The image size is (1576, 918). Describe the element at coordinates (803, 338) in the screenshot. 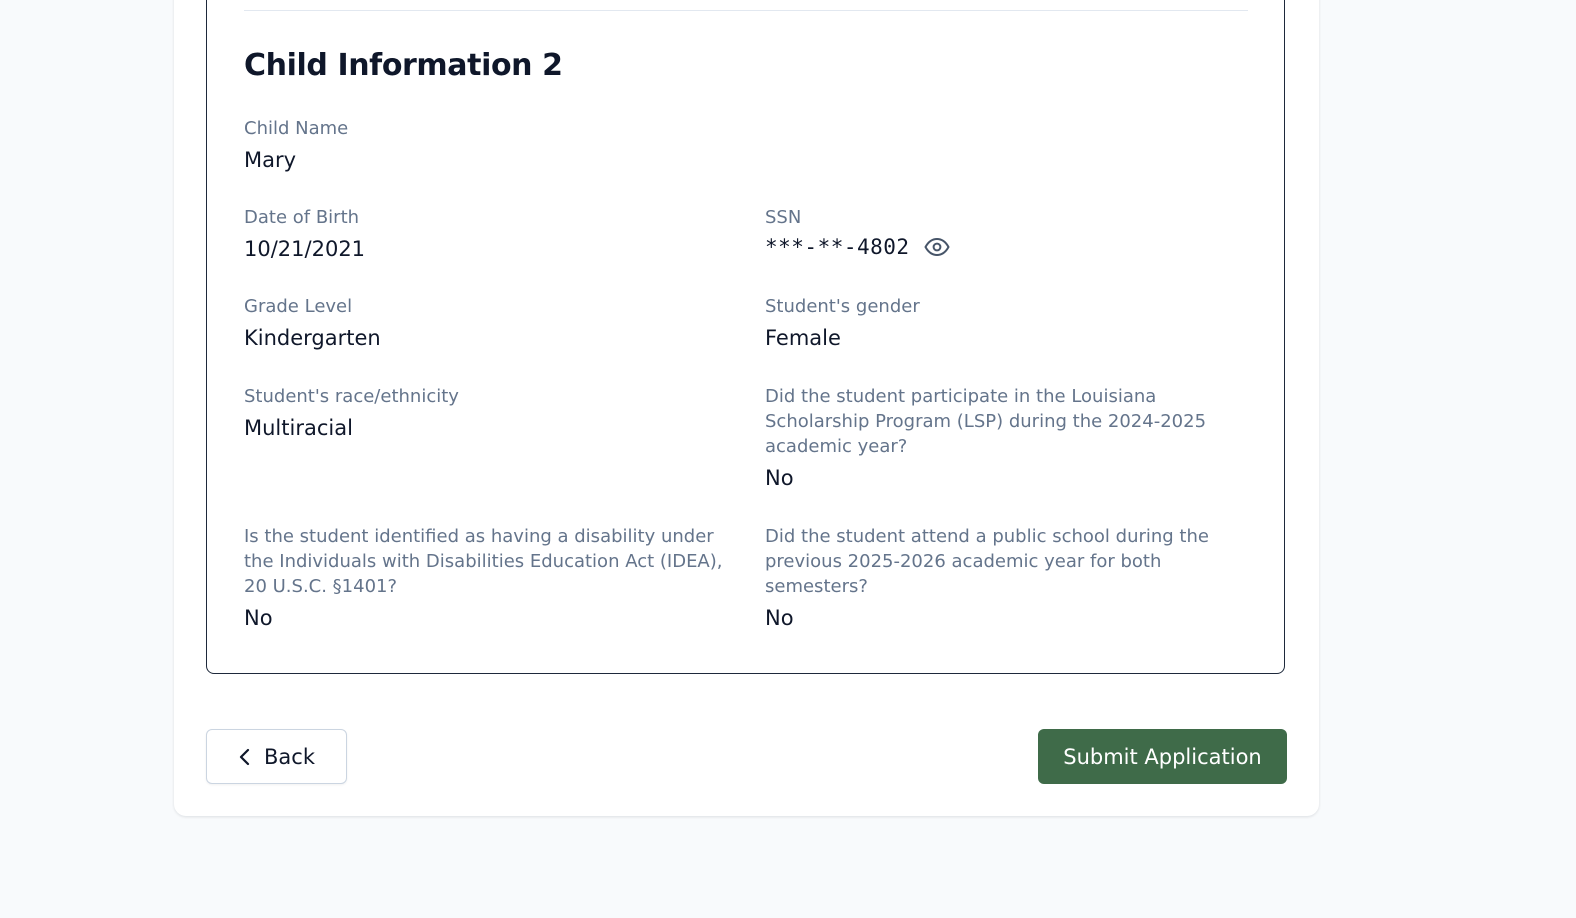

I see `gender-value: Female` at that location.